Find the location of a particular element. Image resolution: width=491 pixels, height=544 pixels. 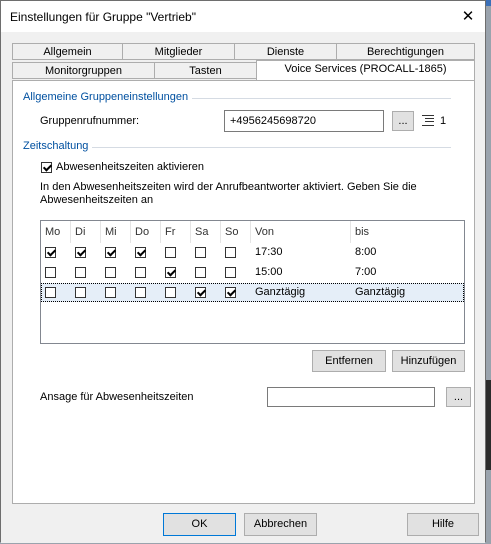

add-button: Hinzufügen is located at coordinates (428, 361).